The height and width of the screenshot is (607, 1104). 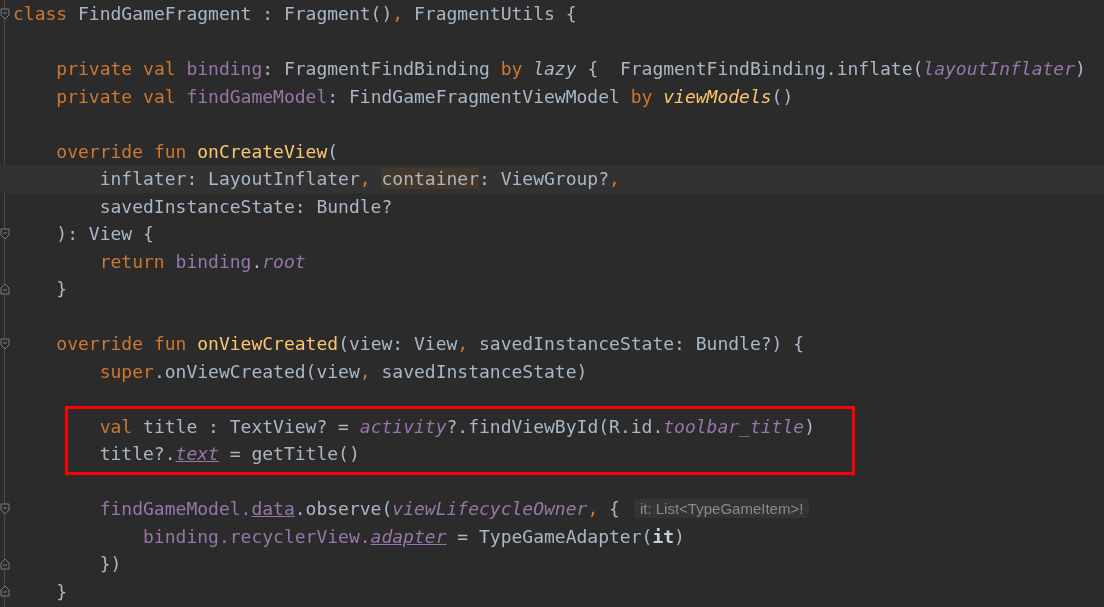 What do you see at coordinates (721, 509) in the screenshot?
I see `inlay-hint: it: List<TypeGameItem>!` at bounding box center [721, 509].